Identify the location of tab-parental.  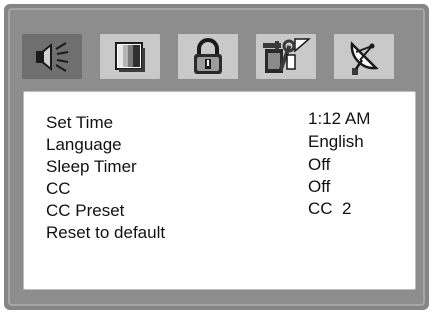
(208, 56).